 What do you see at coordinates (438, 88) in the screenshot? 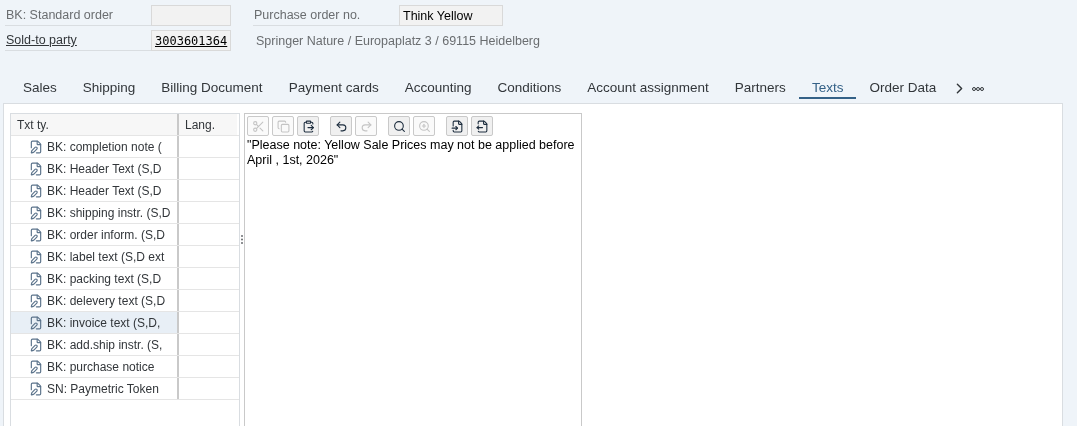
I see `tab: Accounting` at bounding box center [438, 88].